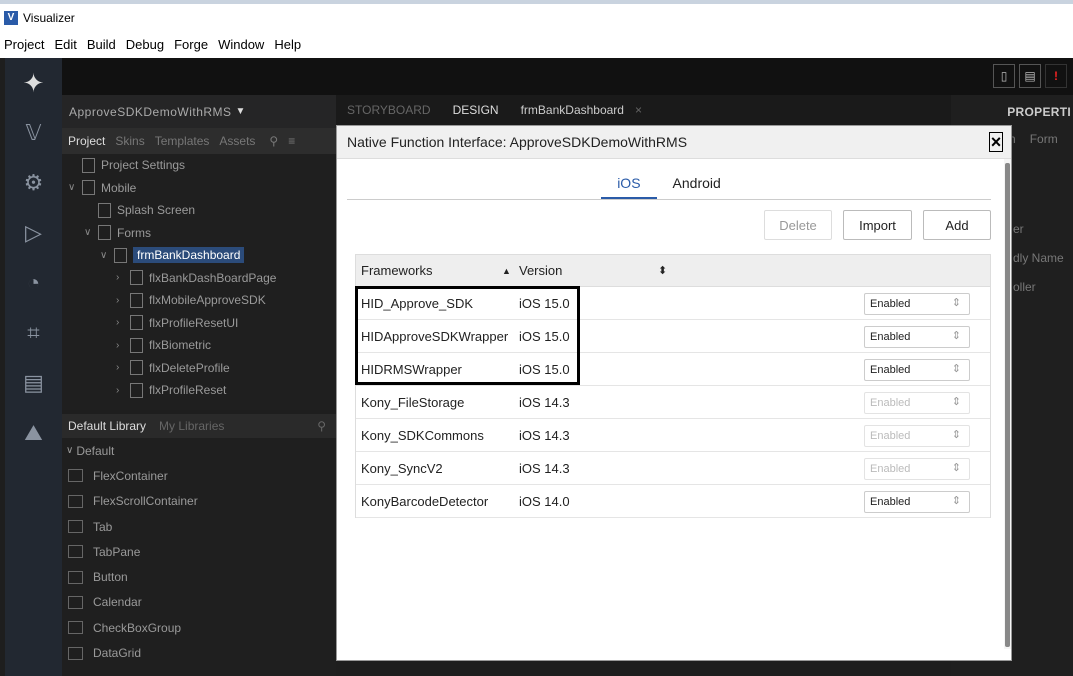  Describe the element at coordinates (798, 225) in the screenshot. I see `delete-button: Delete` at that location.